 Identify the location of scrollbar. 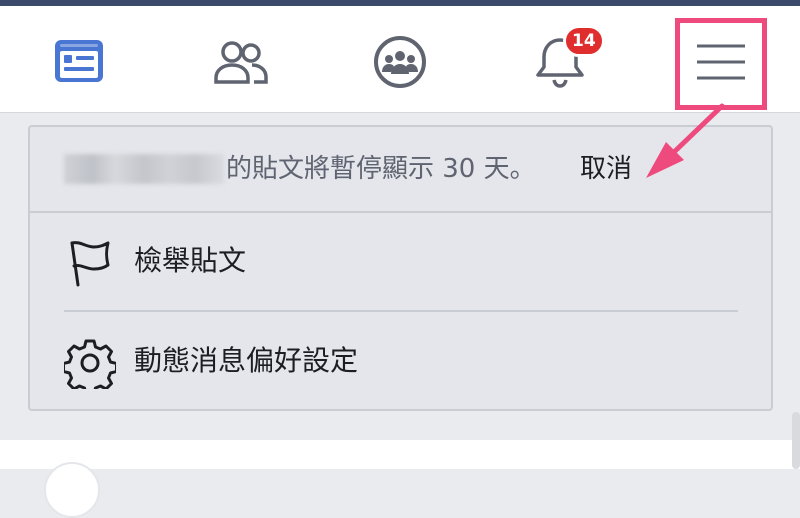
(796, 440).